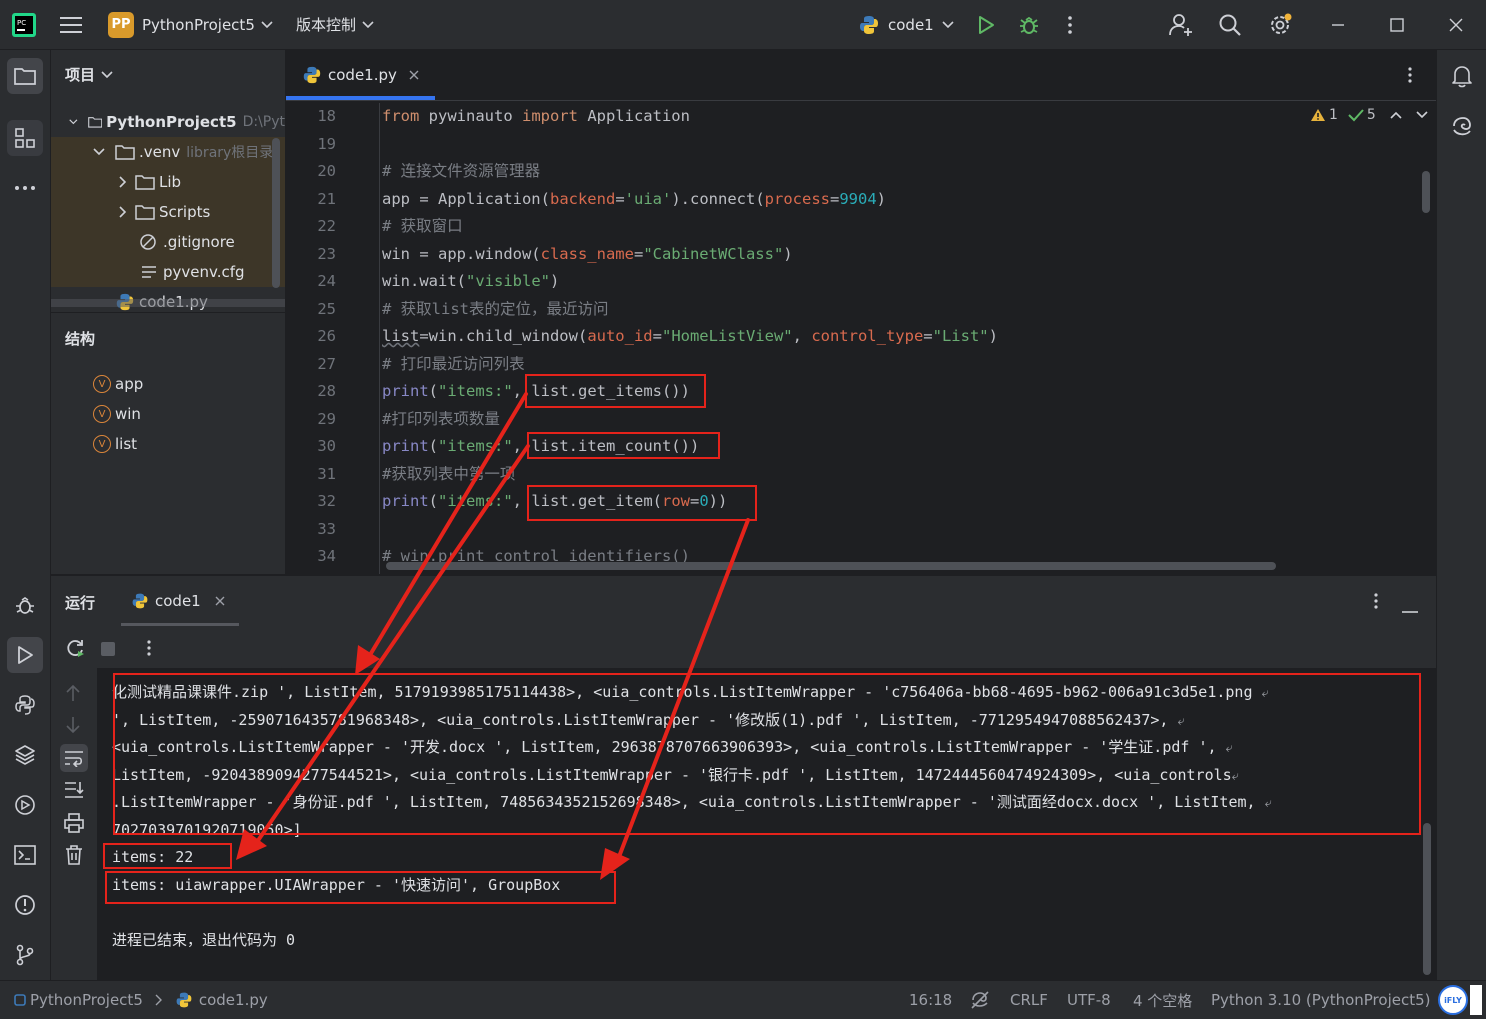 Image resolution: width=1486 pixels, height=1019 pixels. Describe the element at coordinates (930, 1000) in the screenshot. I see `caret-position: 16:18` at that location.